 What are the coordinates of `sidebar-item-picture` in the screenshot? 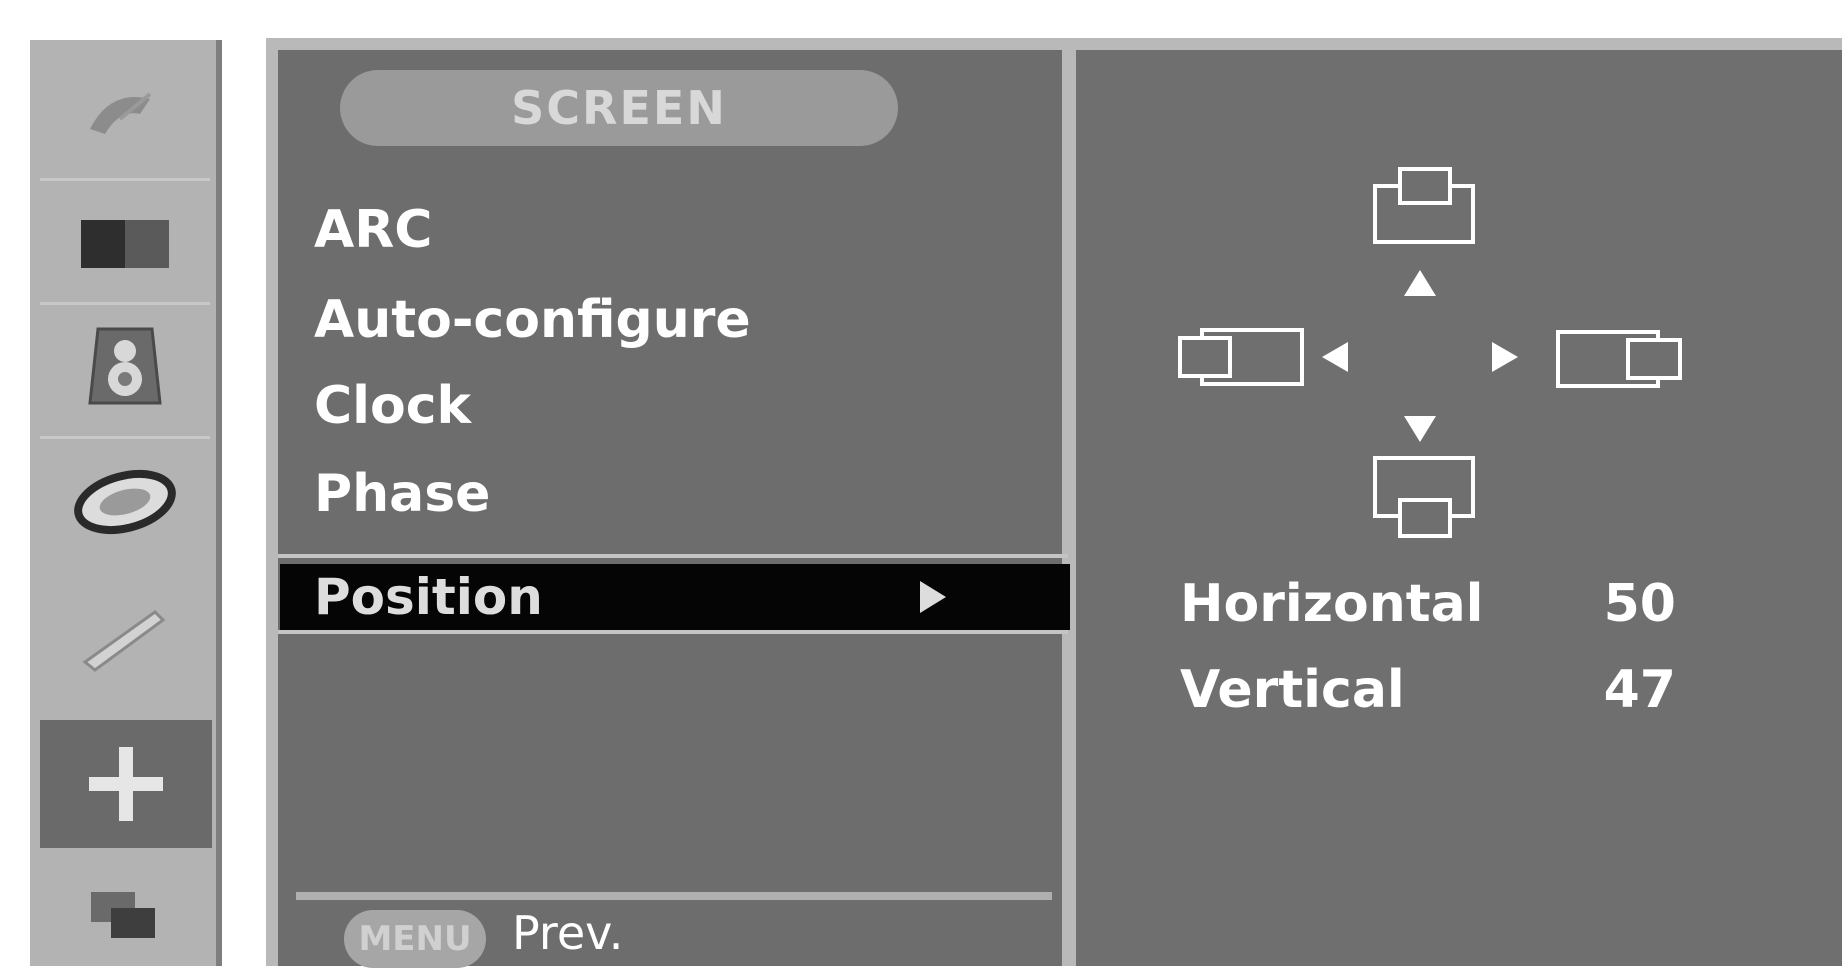 It's located at (125, 244).